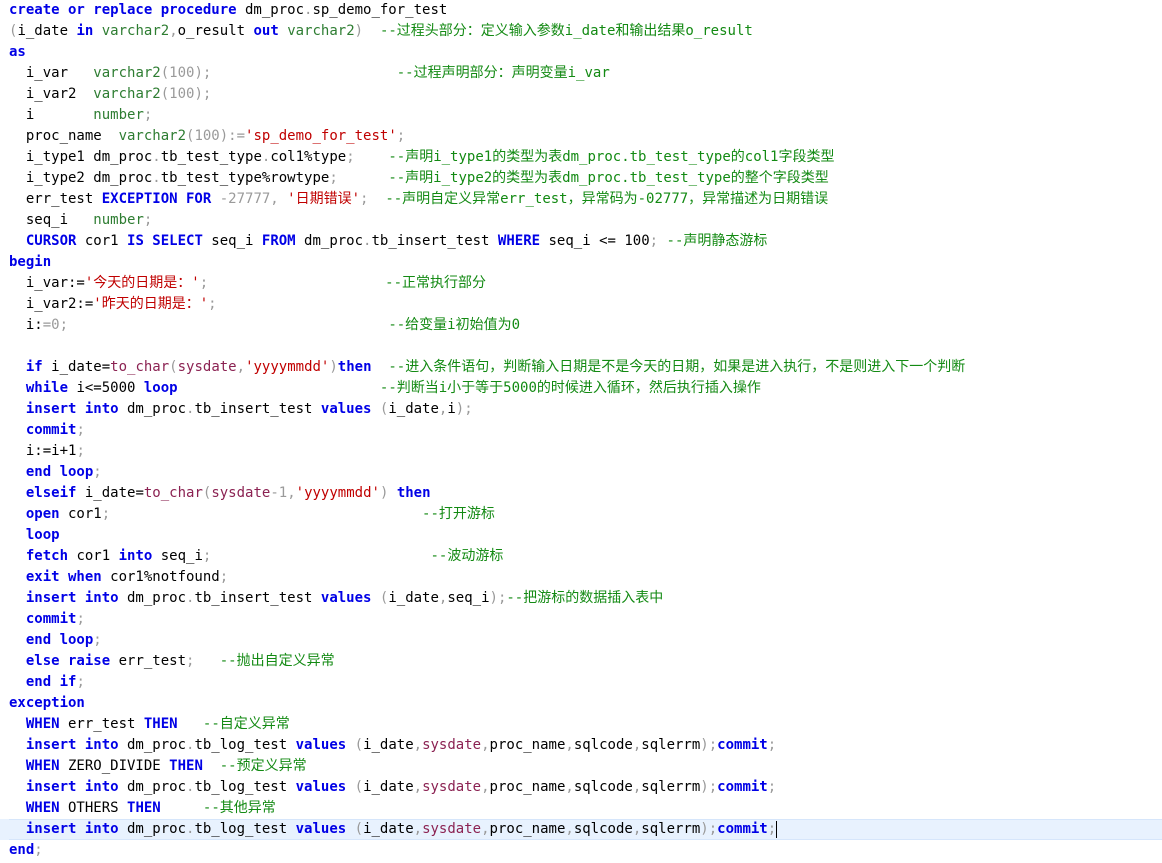  Describe the element at coordinates (566, 31) in the screenshot. I see `comment: --过程头部分：定义输入参数i_date和输出结果o_result` at that location.